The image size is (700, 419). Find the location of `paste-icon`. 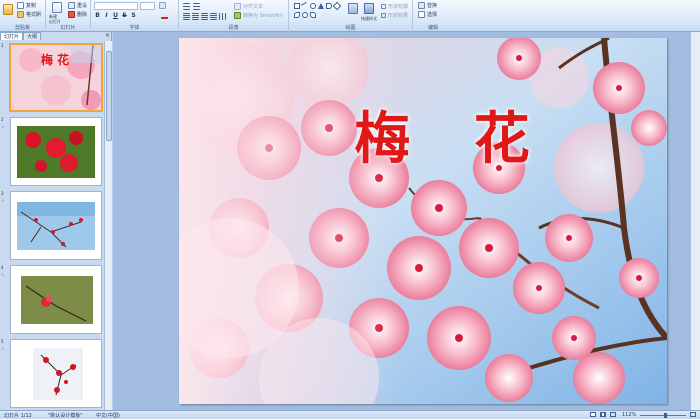

paste-icon is located at coordinates (8, 9).